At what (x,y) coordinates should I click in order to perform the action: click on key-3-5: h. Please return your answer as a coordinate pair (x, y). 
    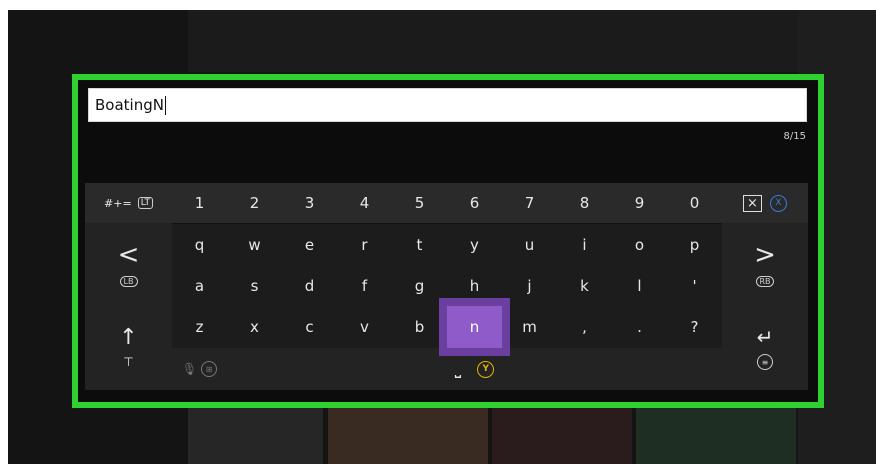
    Looking at the image, I should click on (474, 286).